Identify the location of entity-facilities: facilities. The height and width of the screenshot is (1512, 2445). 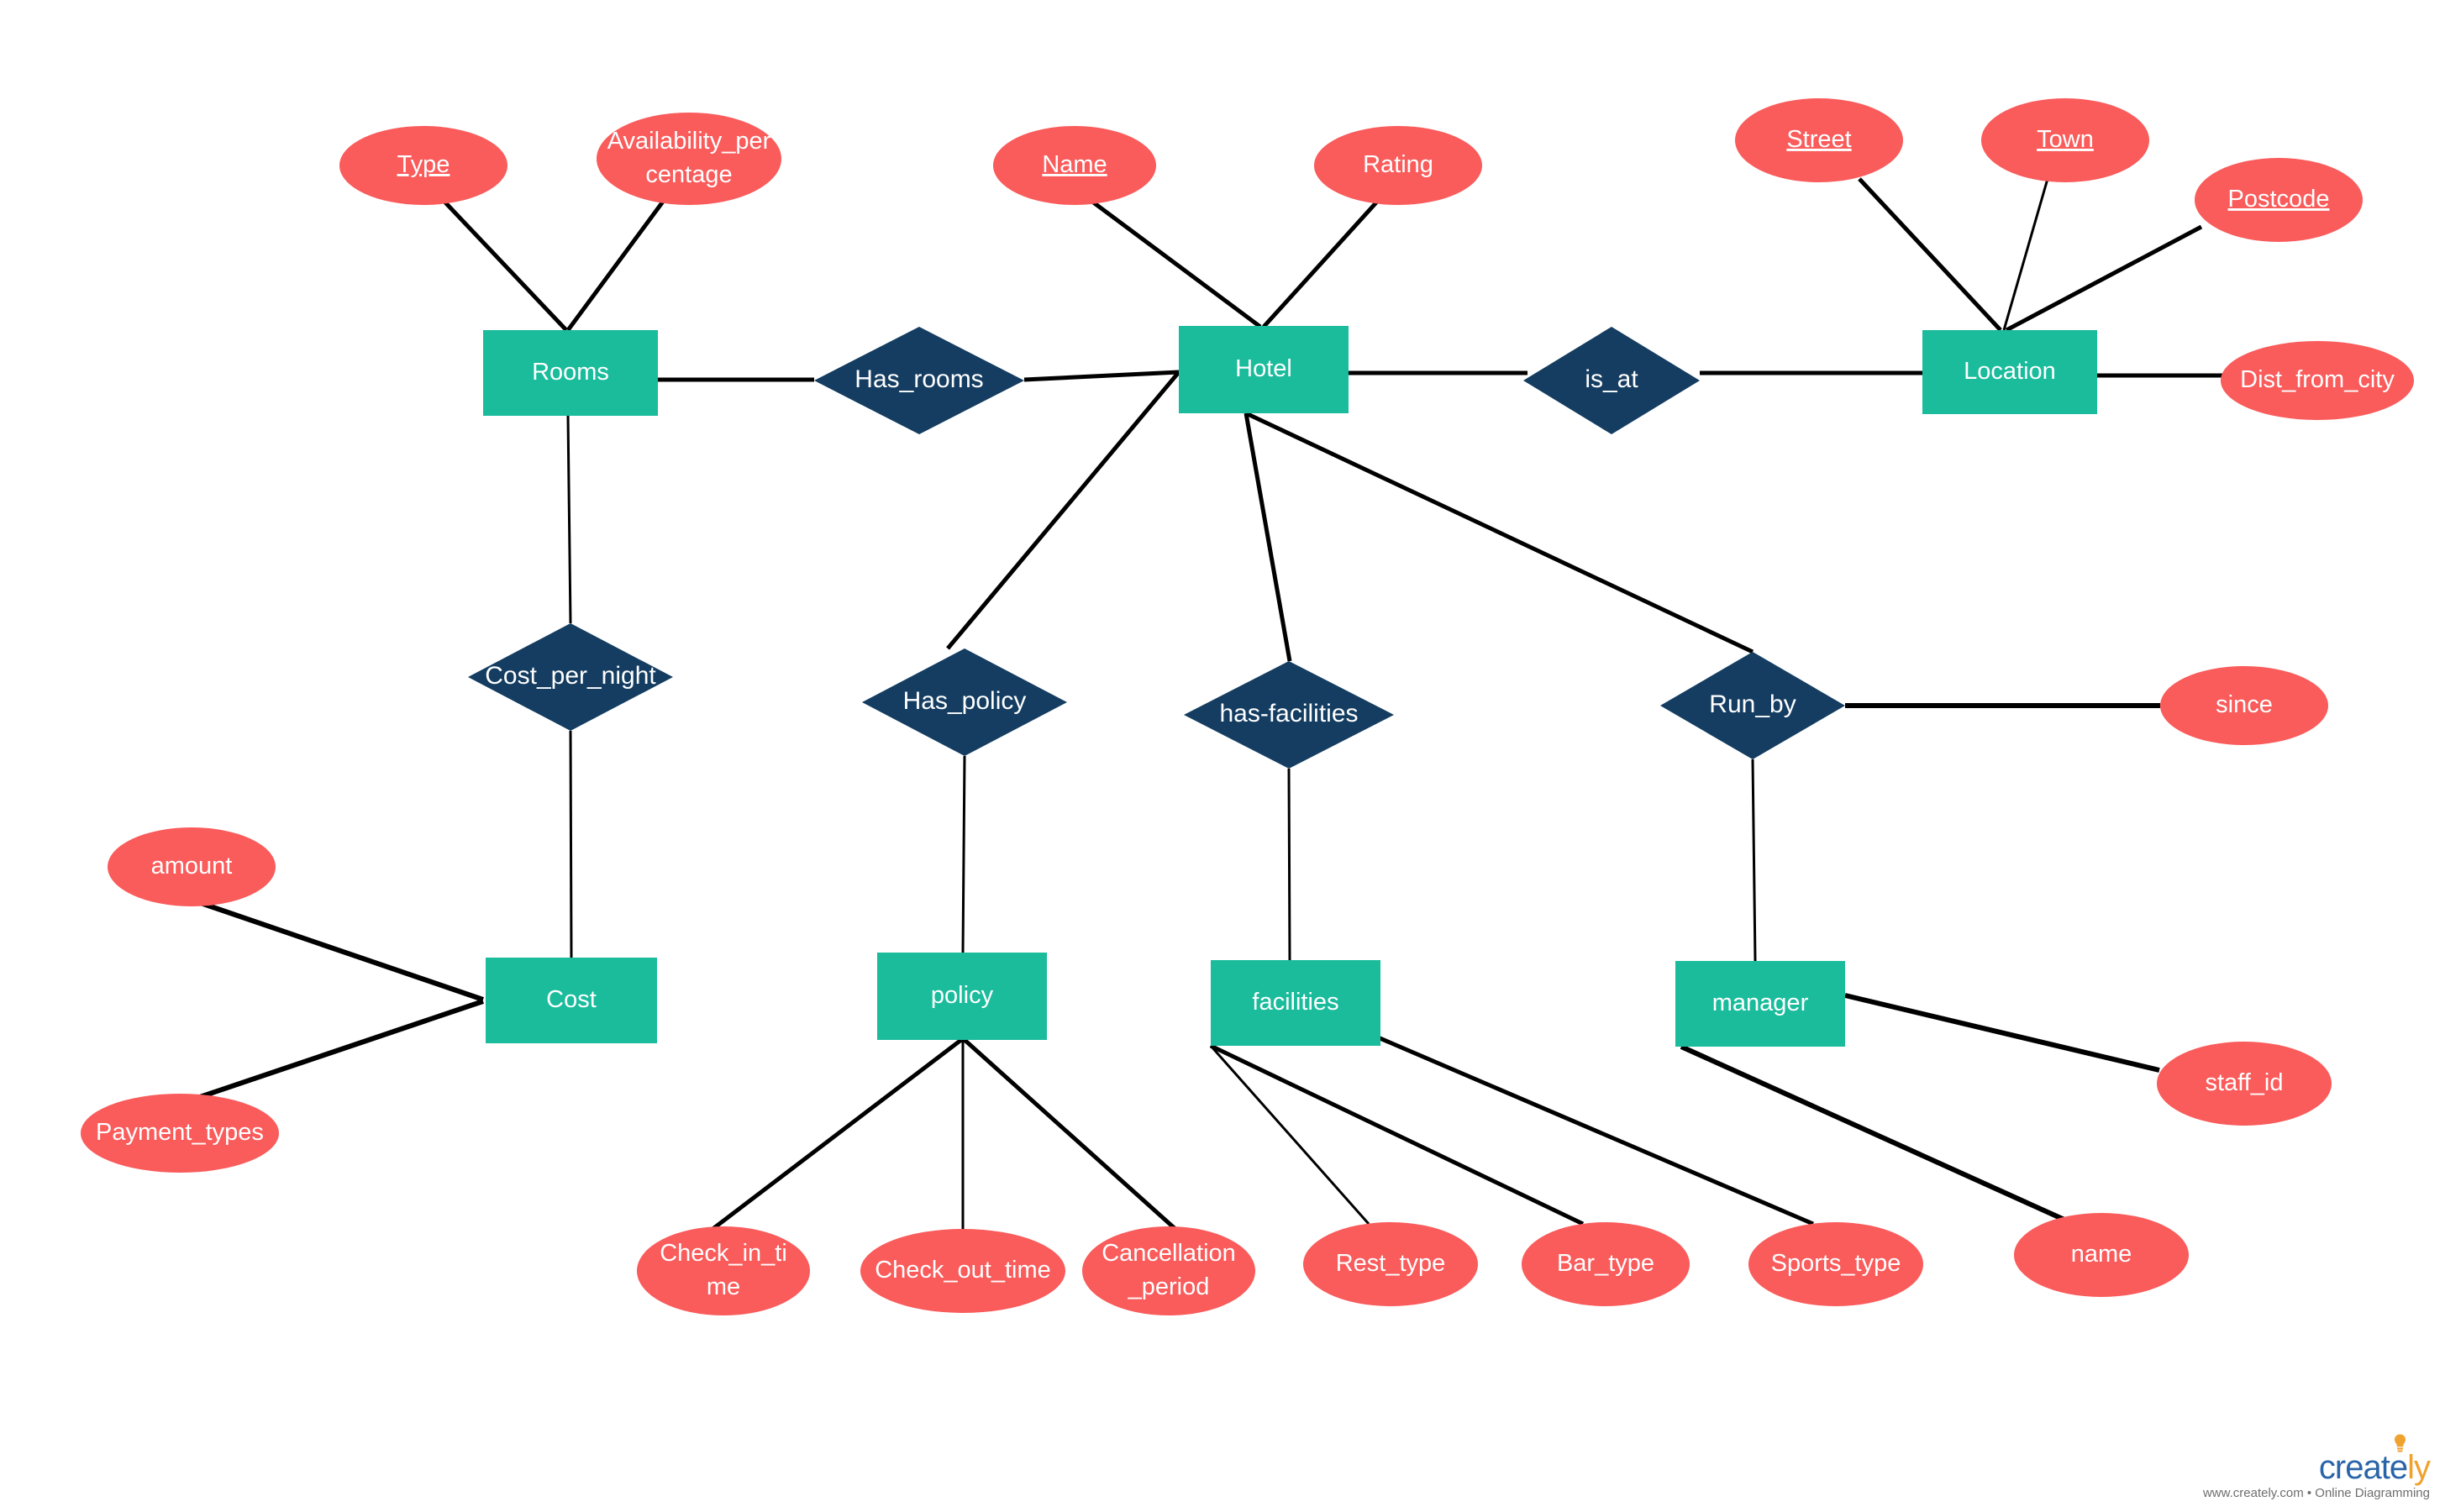
(1295, 1003).